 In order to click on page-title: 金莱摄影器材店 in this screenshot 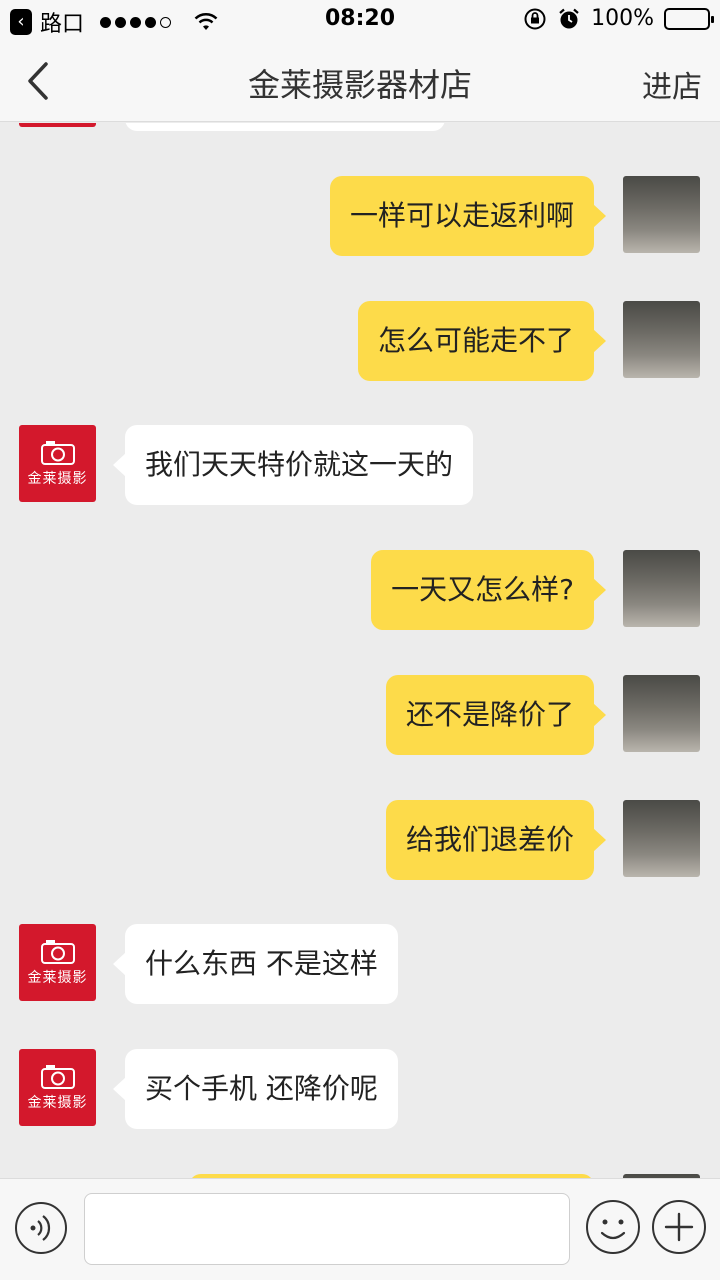, I will do `click(359, 85)`.